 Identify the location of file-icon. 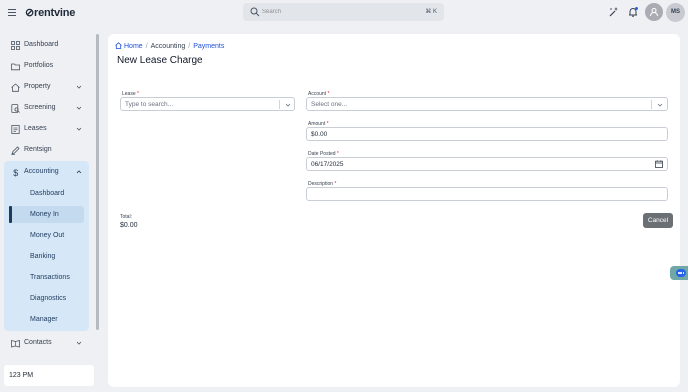
(15, 129).